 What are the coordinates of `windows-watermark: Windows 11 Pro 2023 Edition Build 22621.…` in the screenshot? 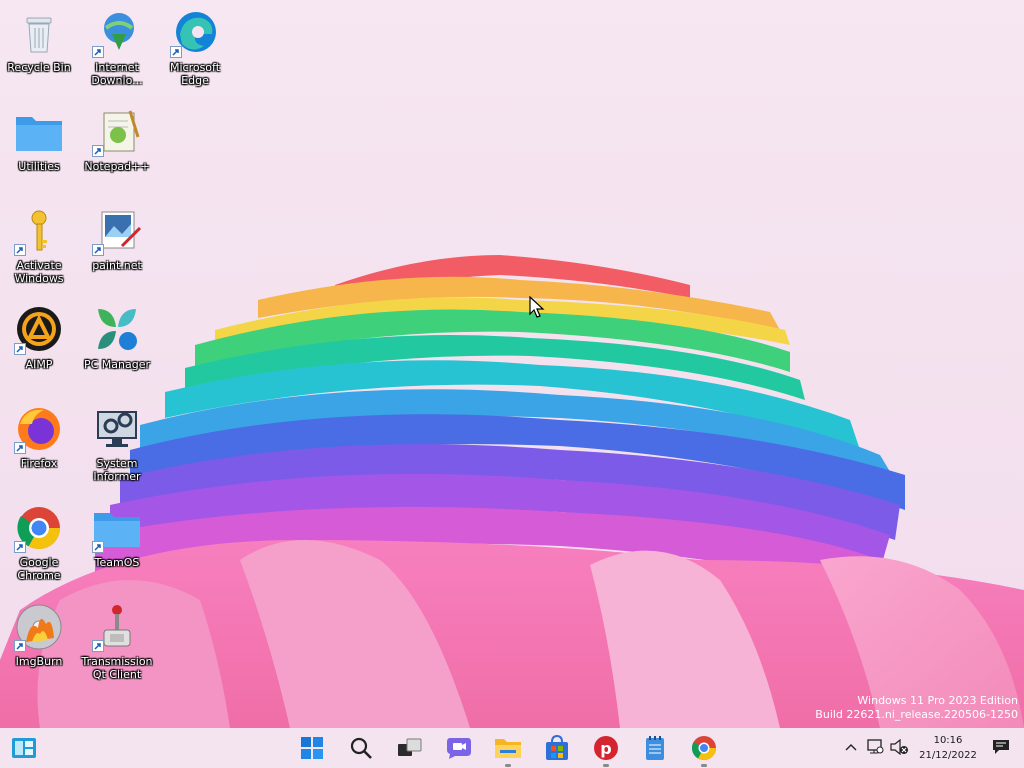 It's located at (916, 708).